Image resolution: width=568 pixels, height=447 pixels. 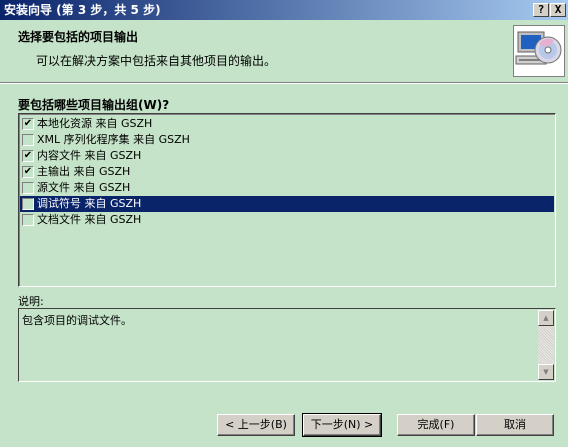 I want to click on close-button: X, so click(x=558, y=10).